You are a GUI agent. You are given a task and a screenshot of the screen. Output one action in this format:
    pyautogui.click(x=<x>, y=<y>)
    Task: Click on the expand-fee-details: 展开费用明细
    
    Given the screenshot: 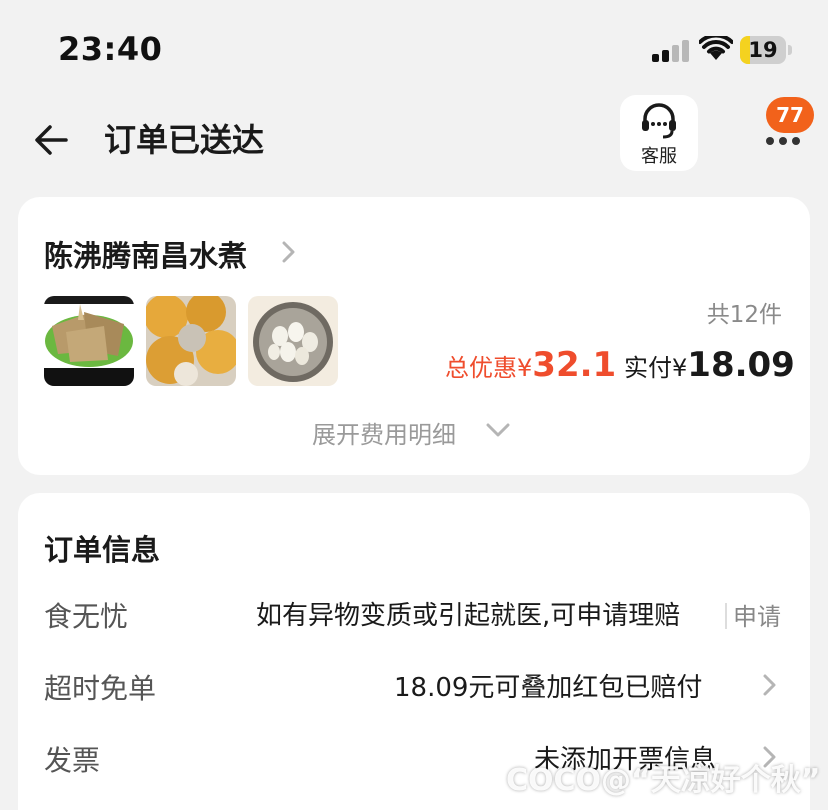 What is the action you would take?
    pyautogui.click(x=384, y=432)
    